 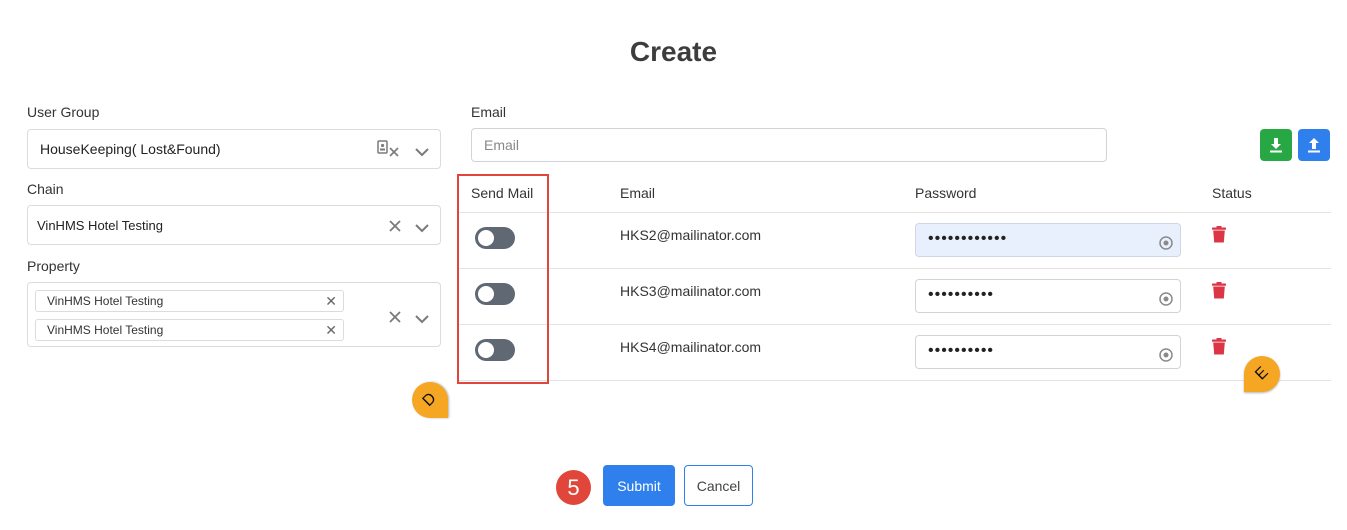 What do you see at coordinates (718, 485) in the screenshot?
I see `cancel-button: Cancel` at bounding box center [718, 485].